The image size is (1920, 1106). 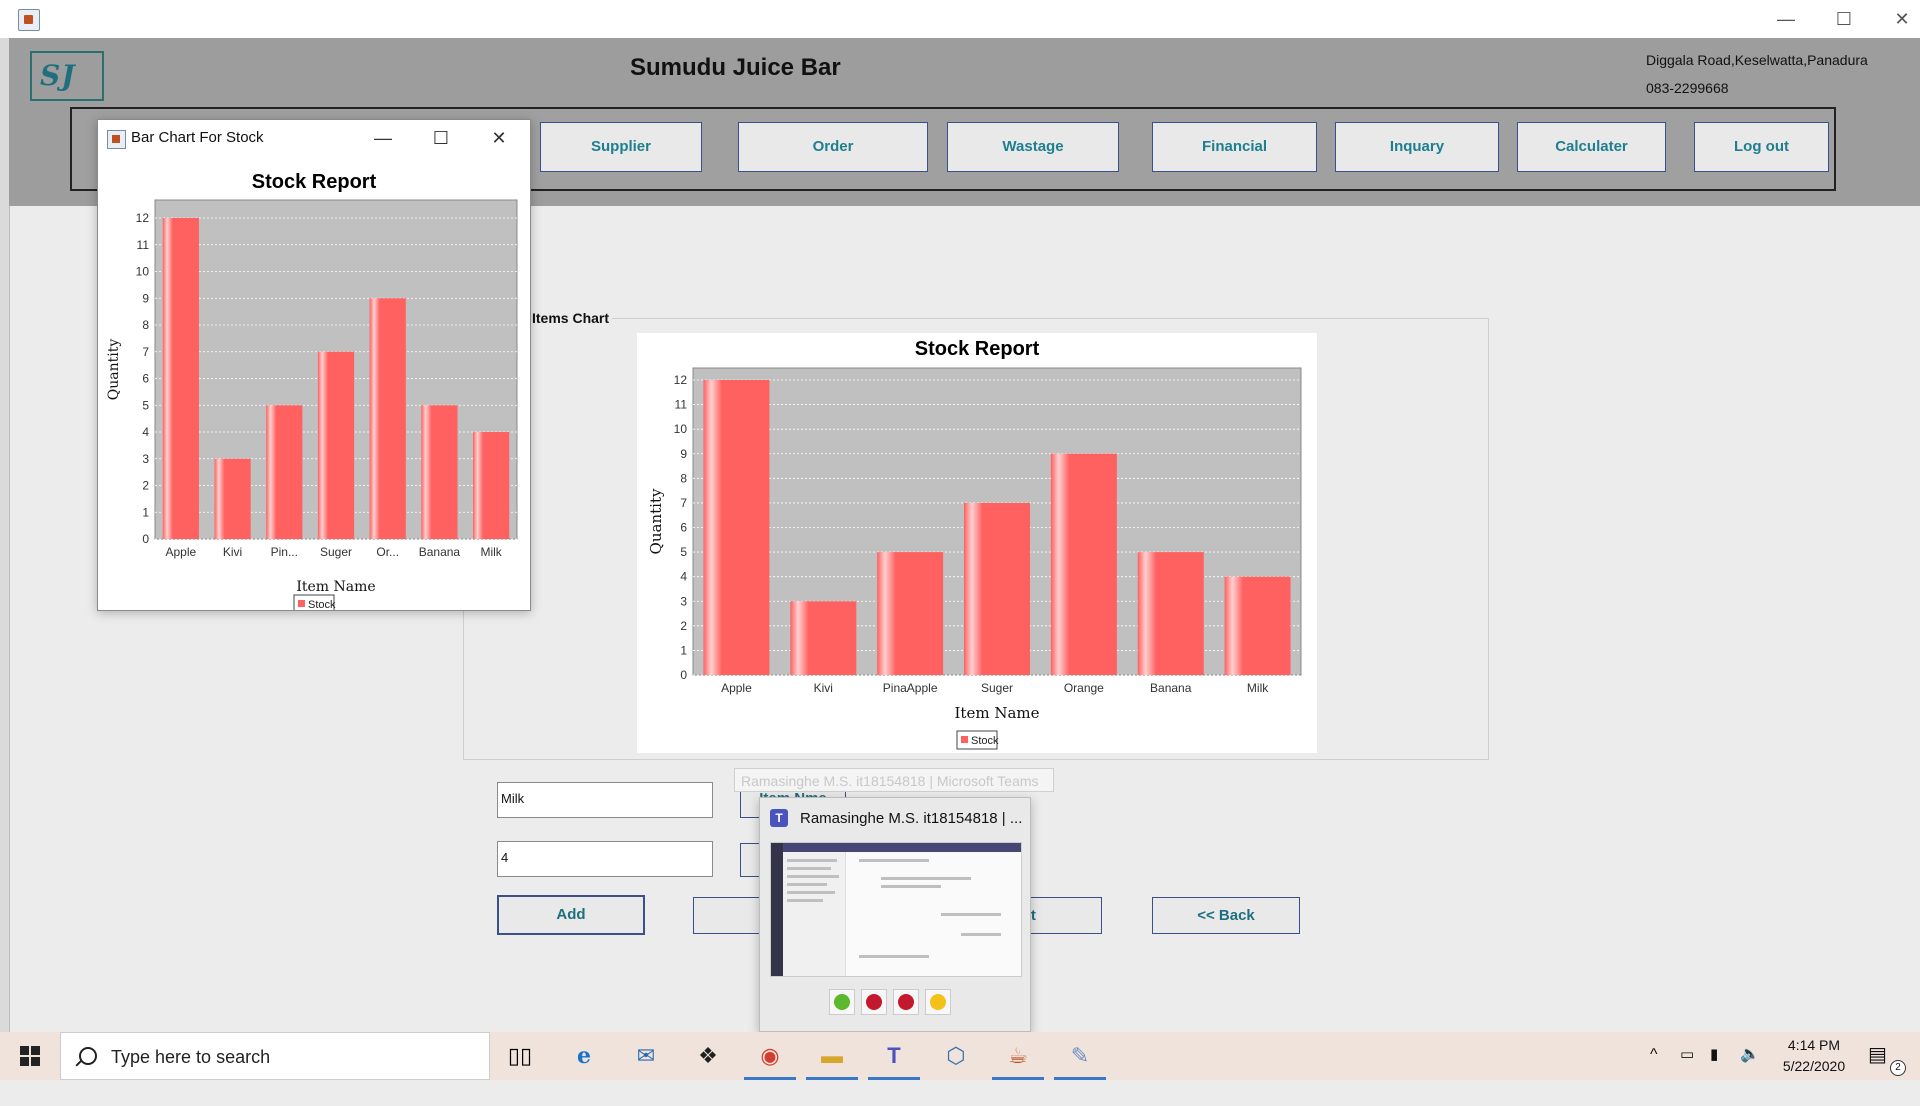 I want to click on y-tick-label: 12, so click(x=681, y=380).